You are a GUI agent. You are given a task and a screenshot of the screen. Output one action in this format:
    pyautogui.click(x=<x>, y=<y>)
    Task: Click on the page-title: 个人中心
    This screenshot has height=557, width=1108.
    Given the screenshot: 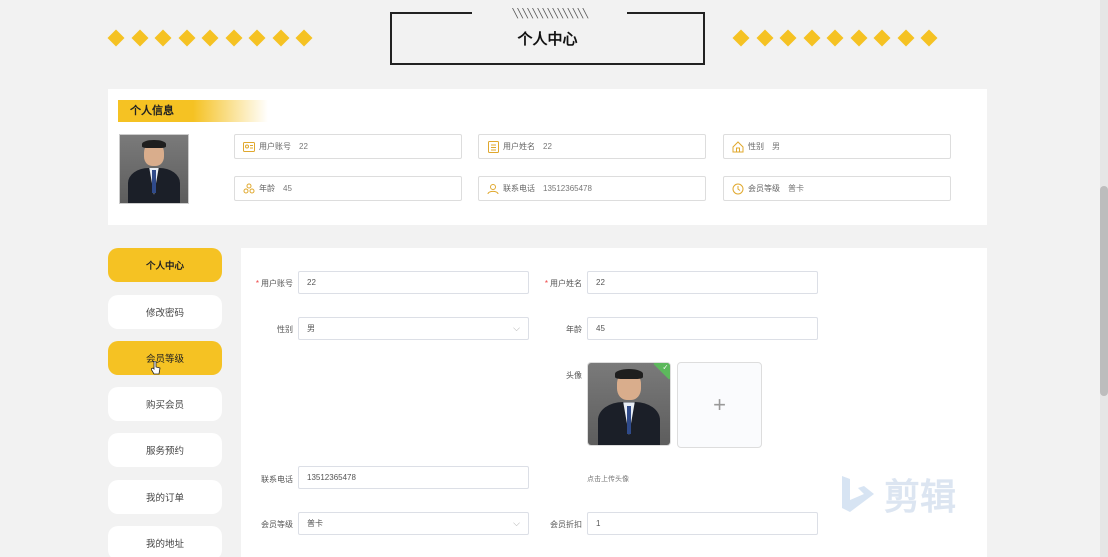 What is the action you would take?
    pyautogui.click(x=547, y=39)
    